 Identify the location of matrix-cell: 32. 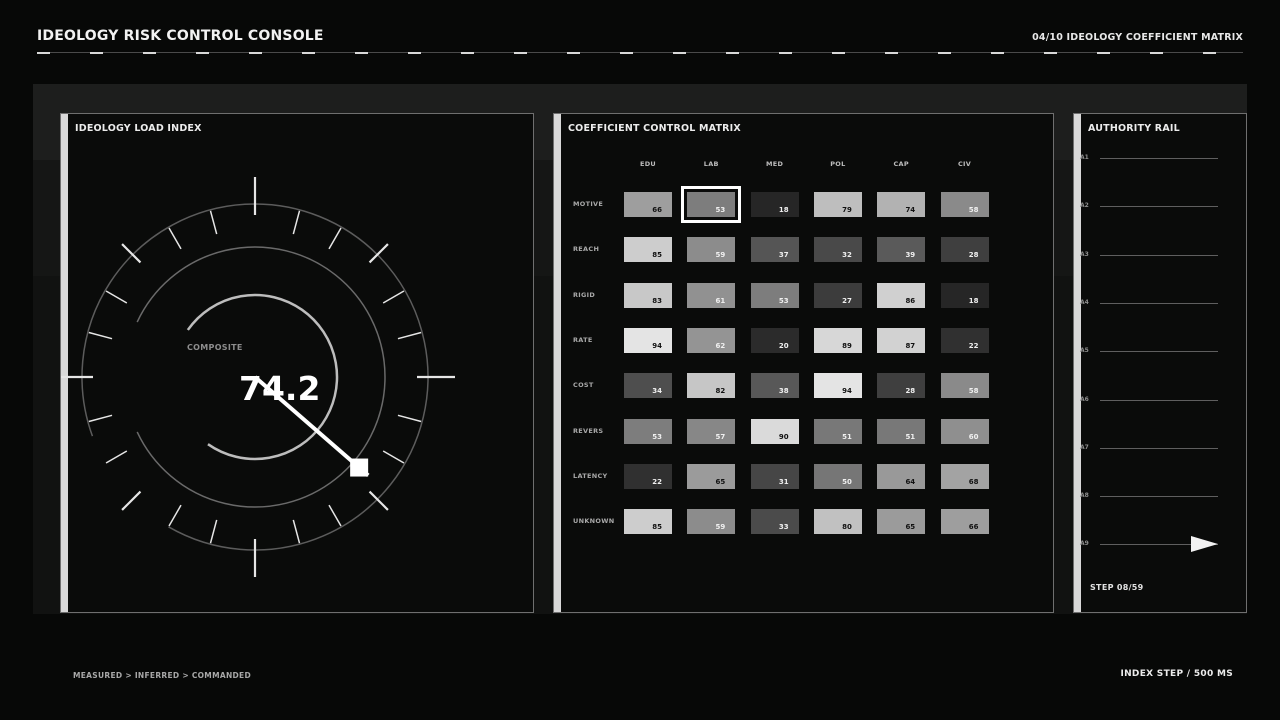
(837, 250).